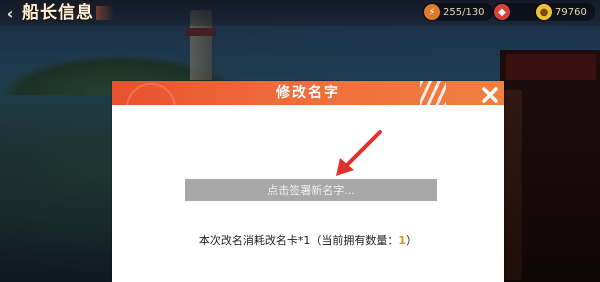  I want to click on coin-value: 79760, so click(571, 12).